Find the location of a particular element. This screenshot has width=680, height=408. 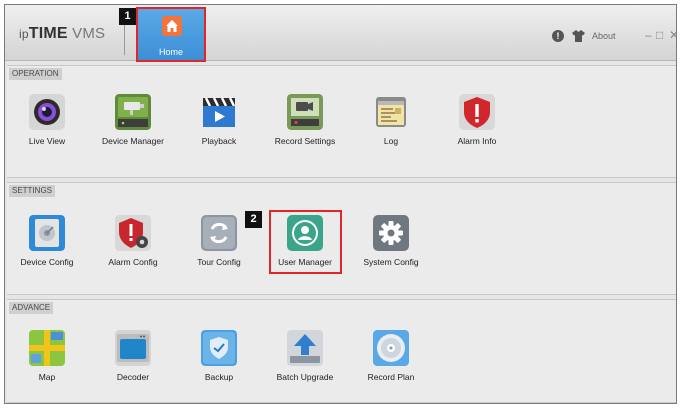

camera-lens-icon is located at coordinates (47, 112).